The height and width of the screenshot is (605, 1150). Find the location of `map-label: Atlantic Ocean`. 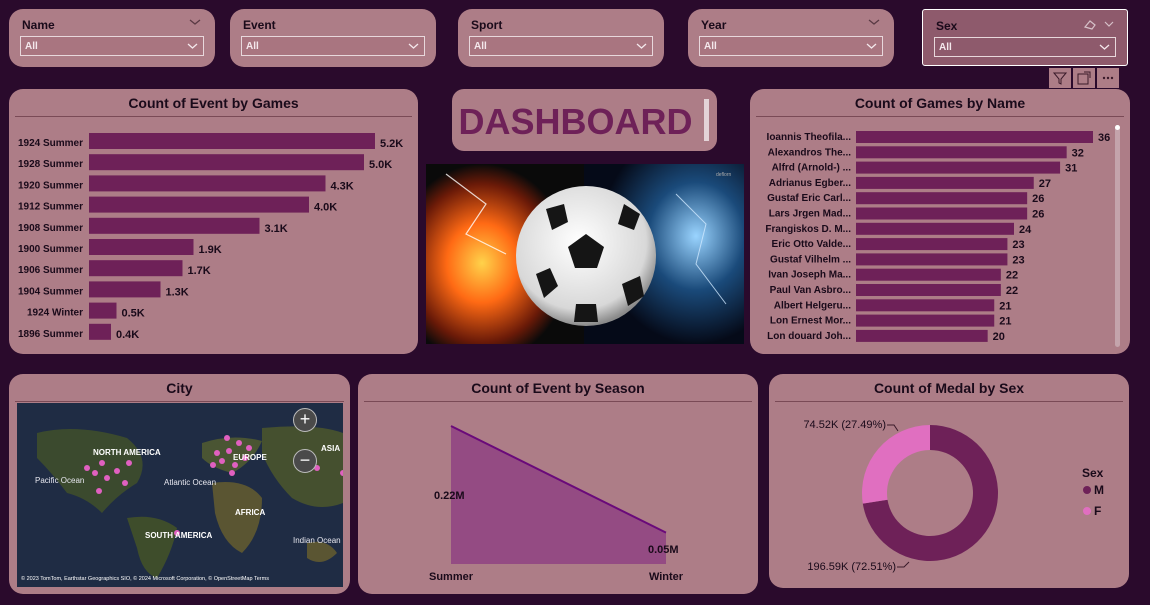

map-label: Atlantic Ocean is located at coordinates (190, 482).